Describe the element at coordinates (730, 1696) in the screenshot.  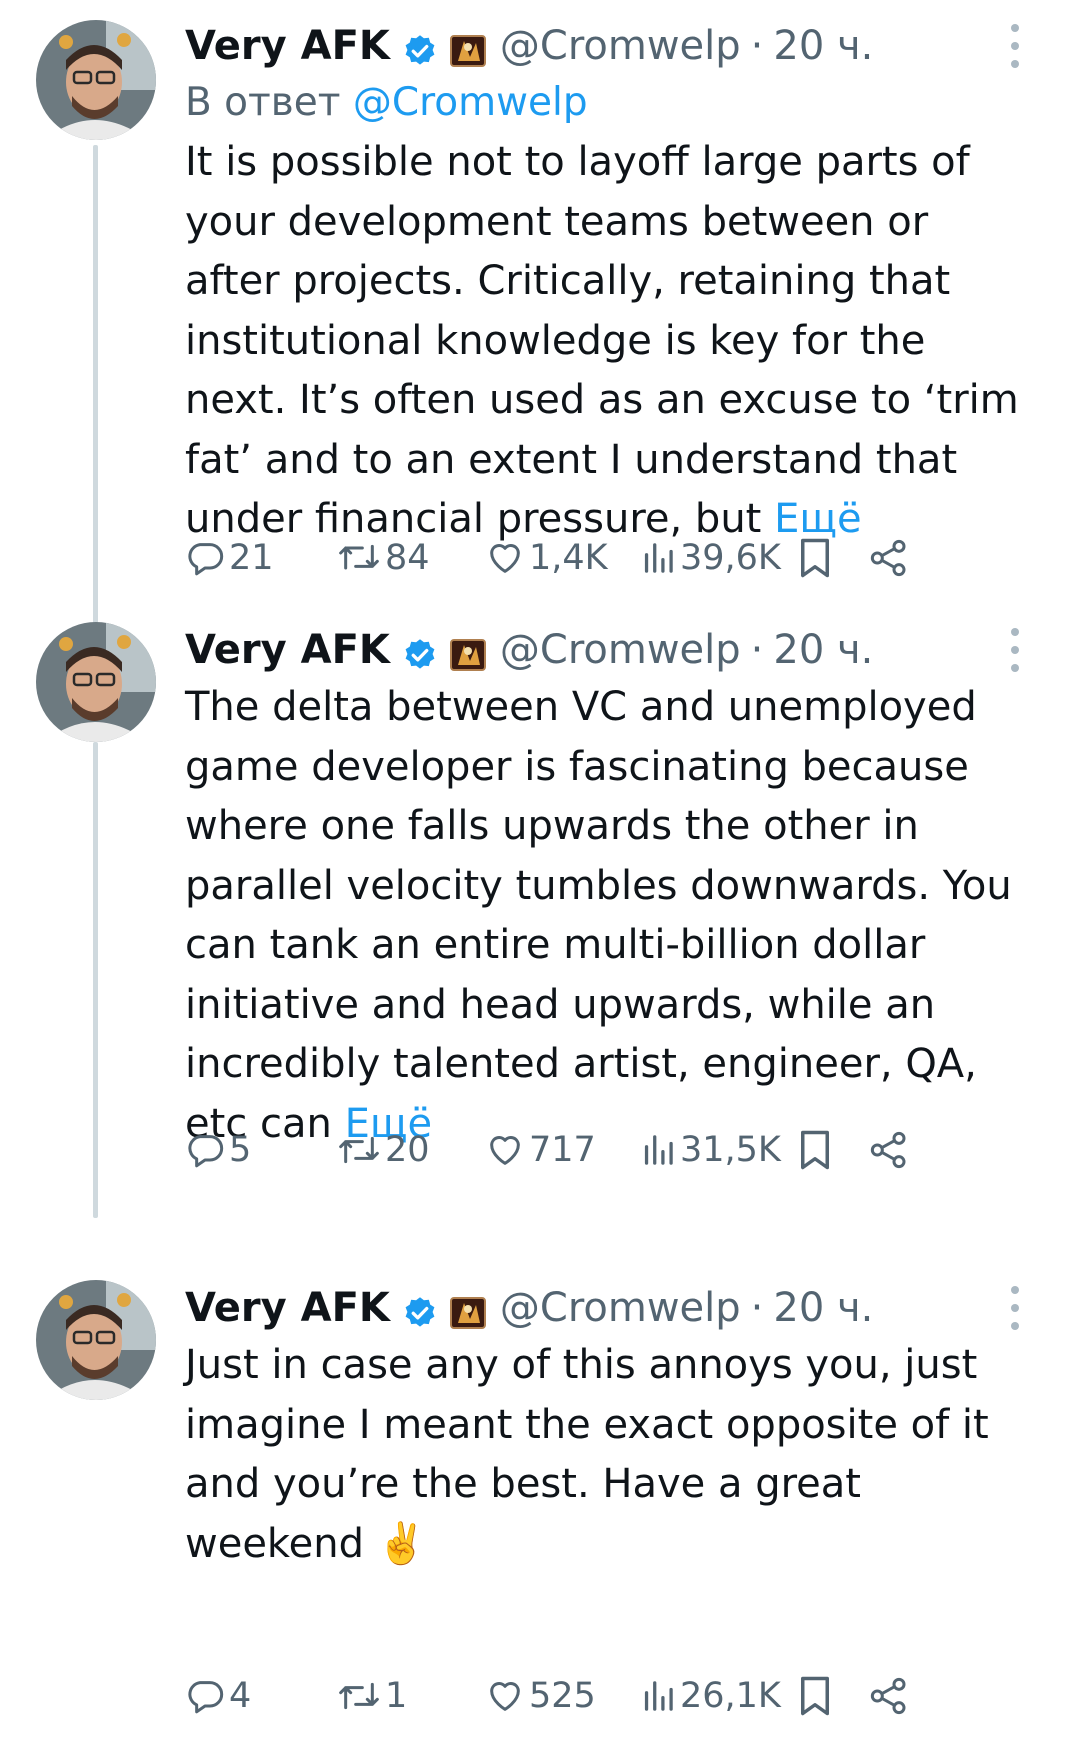
I see `view-count: 26,1K` at that location.